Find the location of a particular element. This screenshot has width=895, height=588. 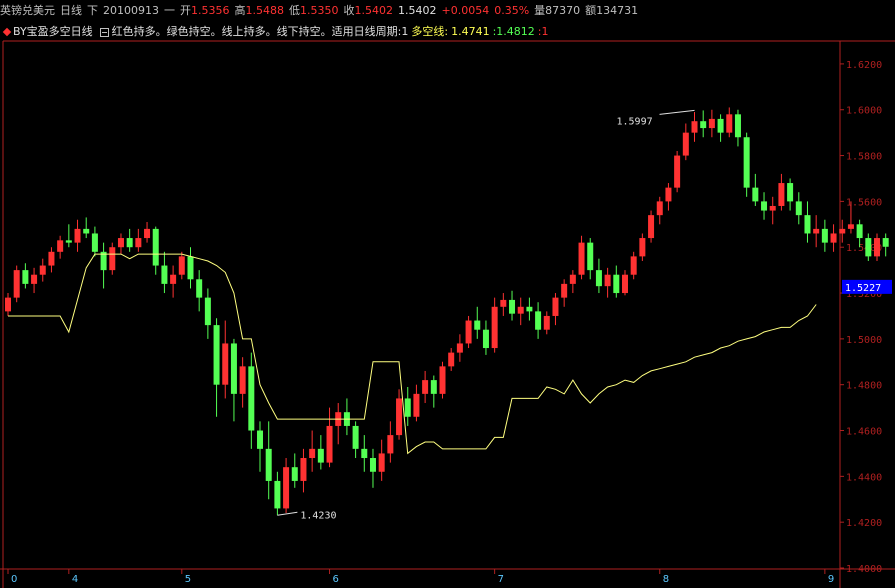

x-tick-label: 0 is located at coordinates (14, 579).